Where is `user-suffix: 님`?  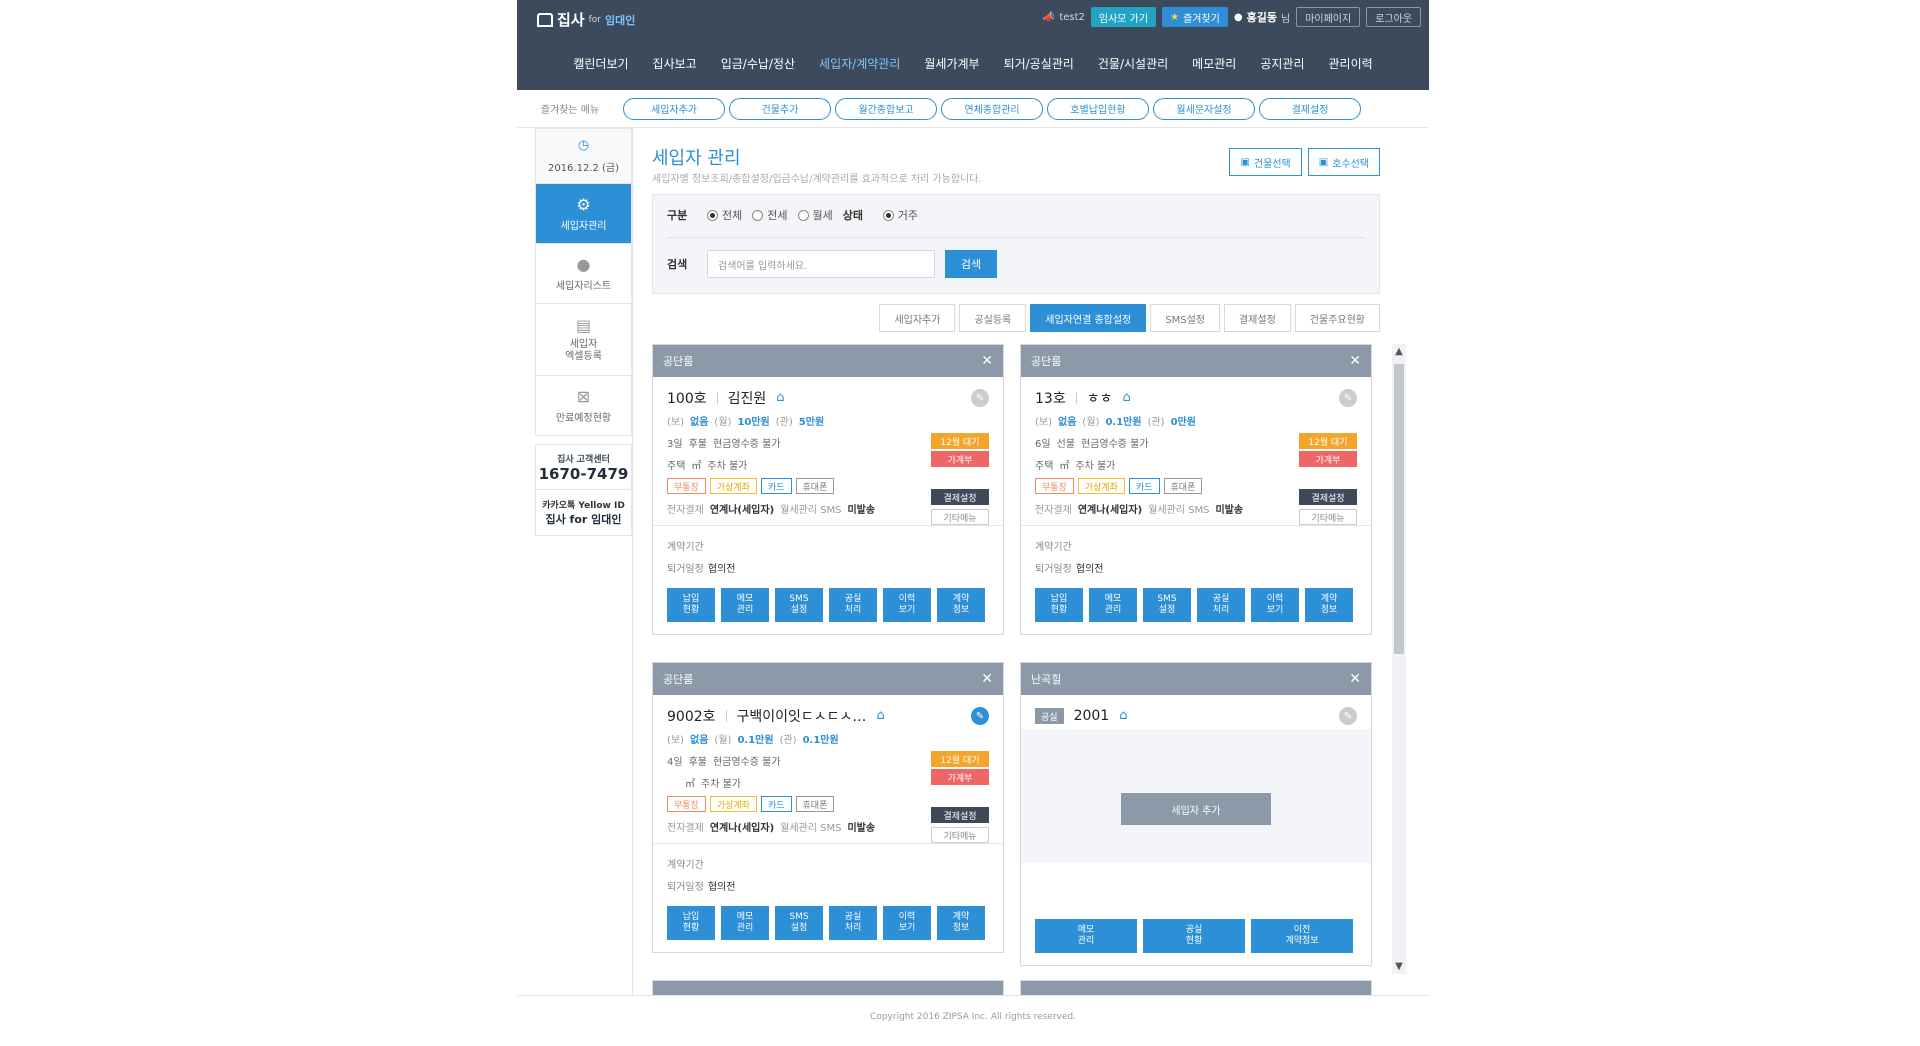 user-suffix: 님 is located at coordinates (1285, 19).